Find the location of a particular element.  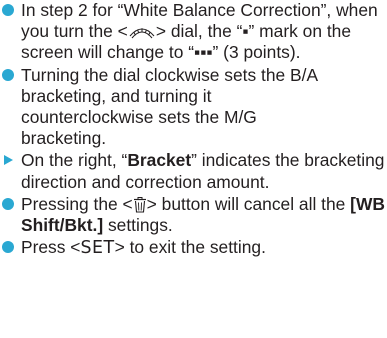

item-text-segment: > button will cancel all the is located at coordinates (248, 203).